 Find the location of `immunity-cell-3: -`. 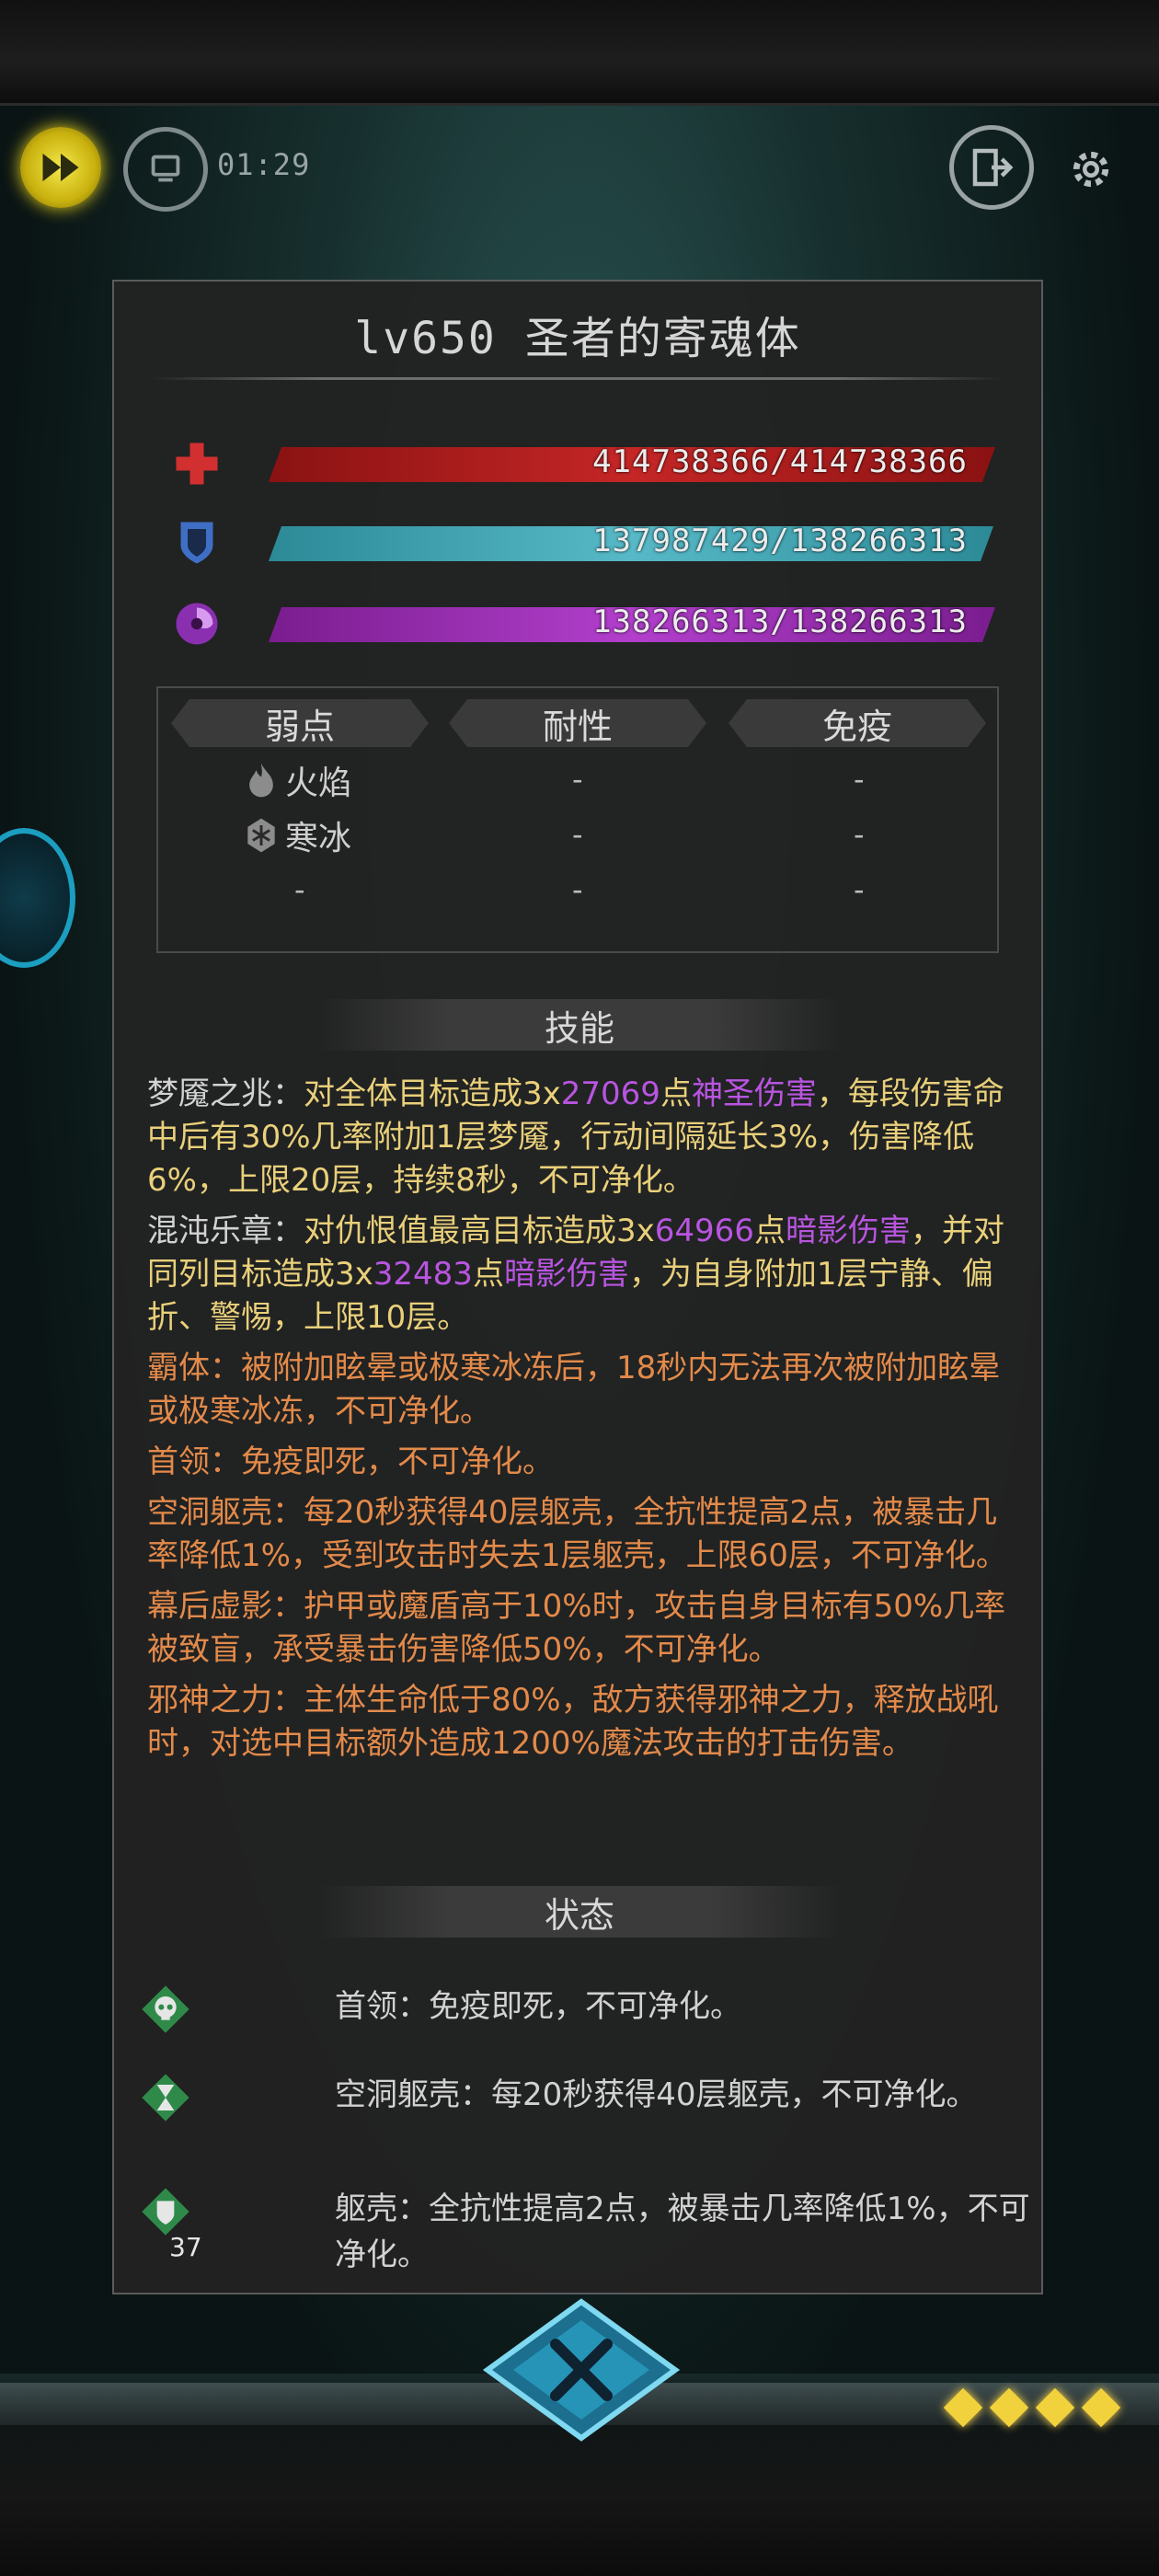

immunity-cell-3: - is located at coordinates (859, 889).